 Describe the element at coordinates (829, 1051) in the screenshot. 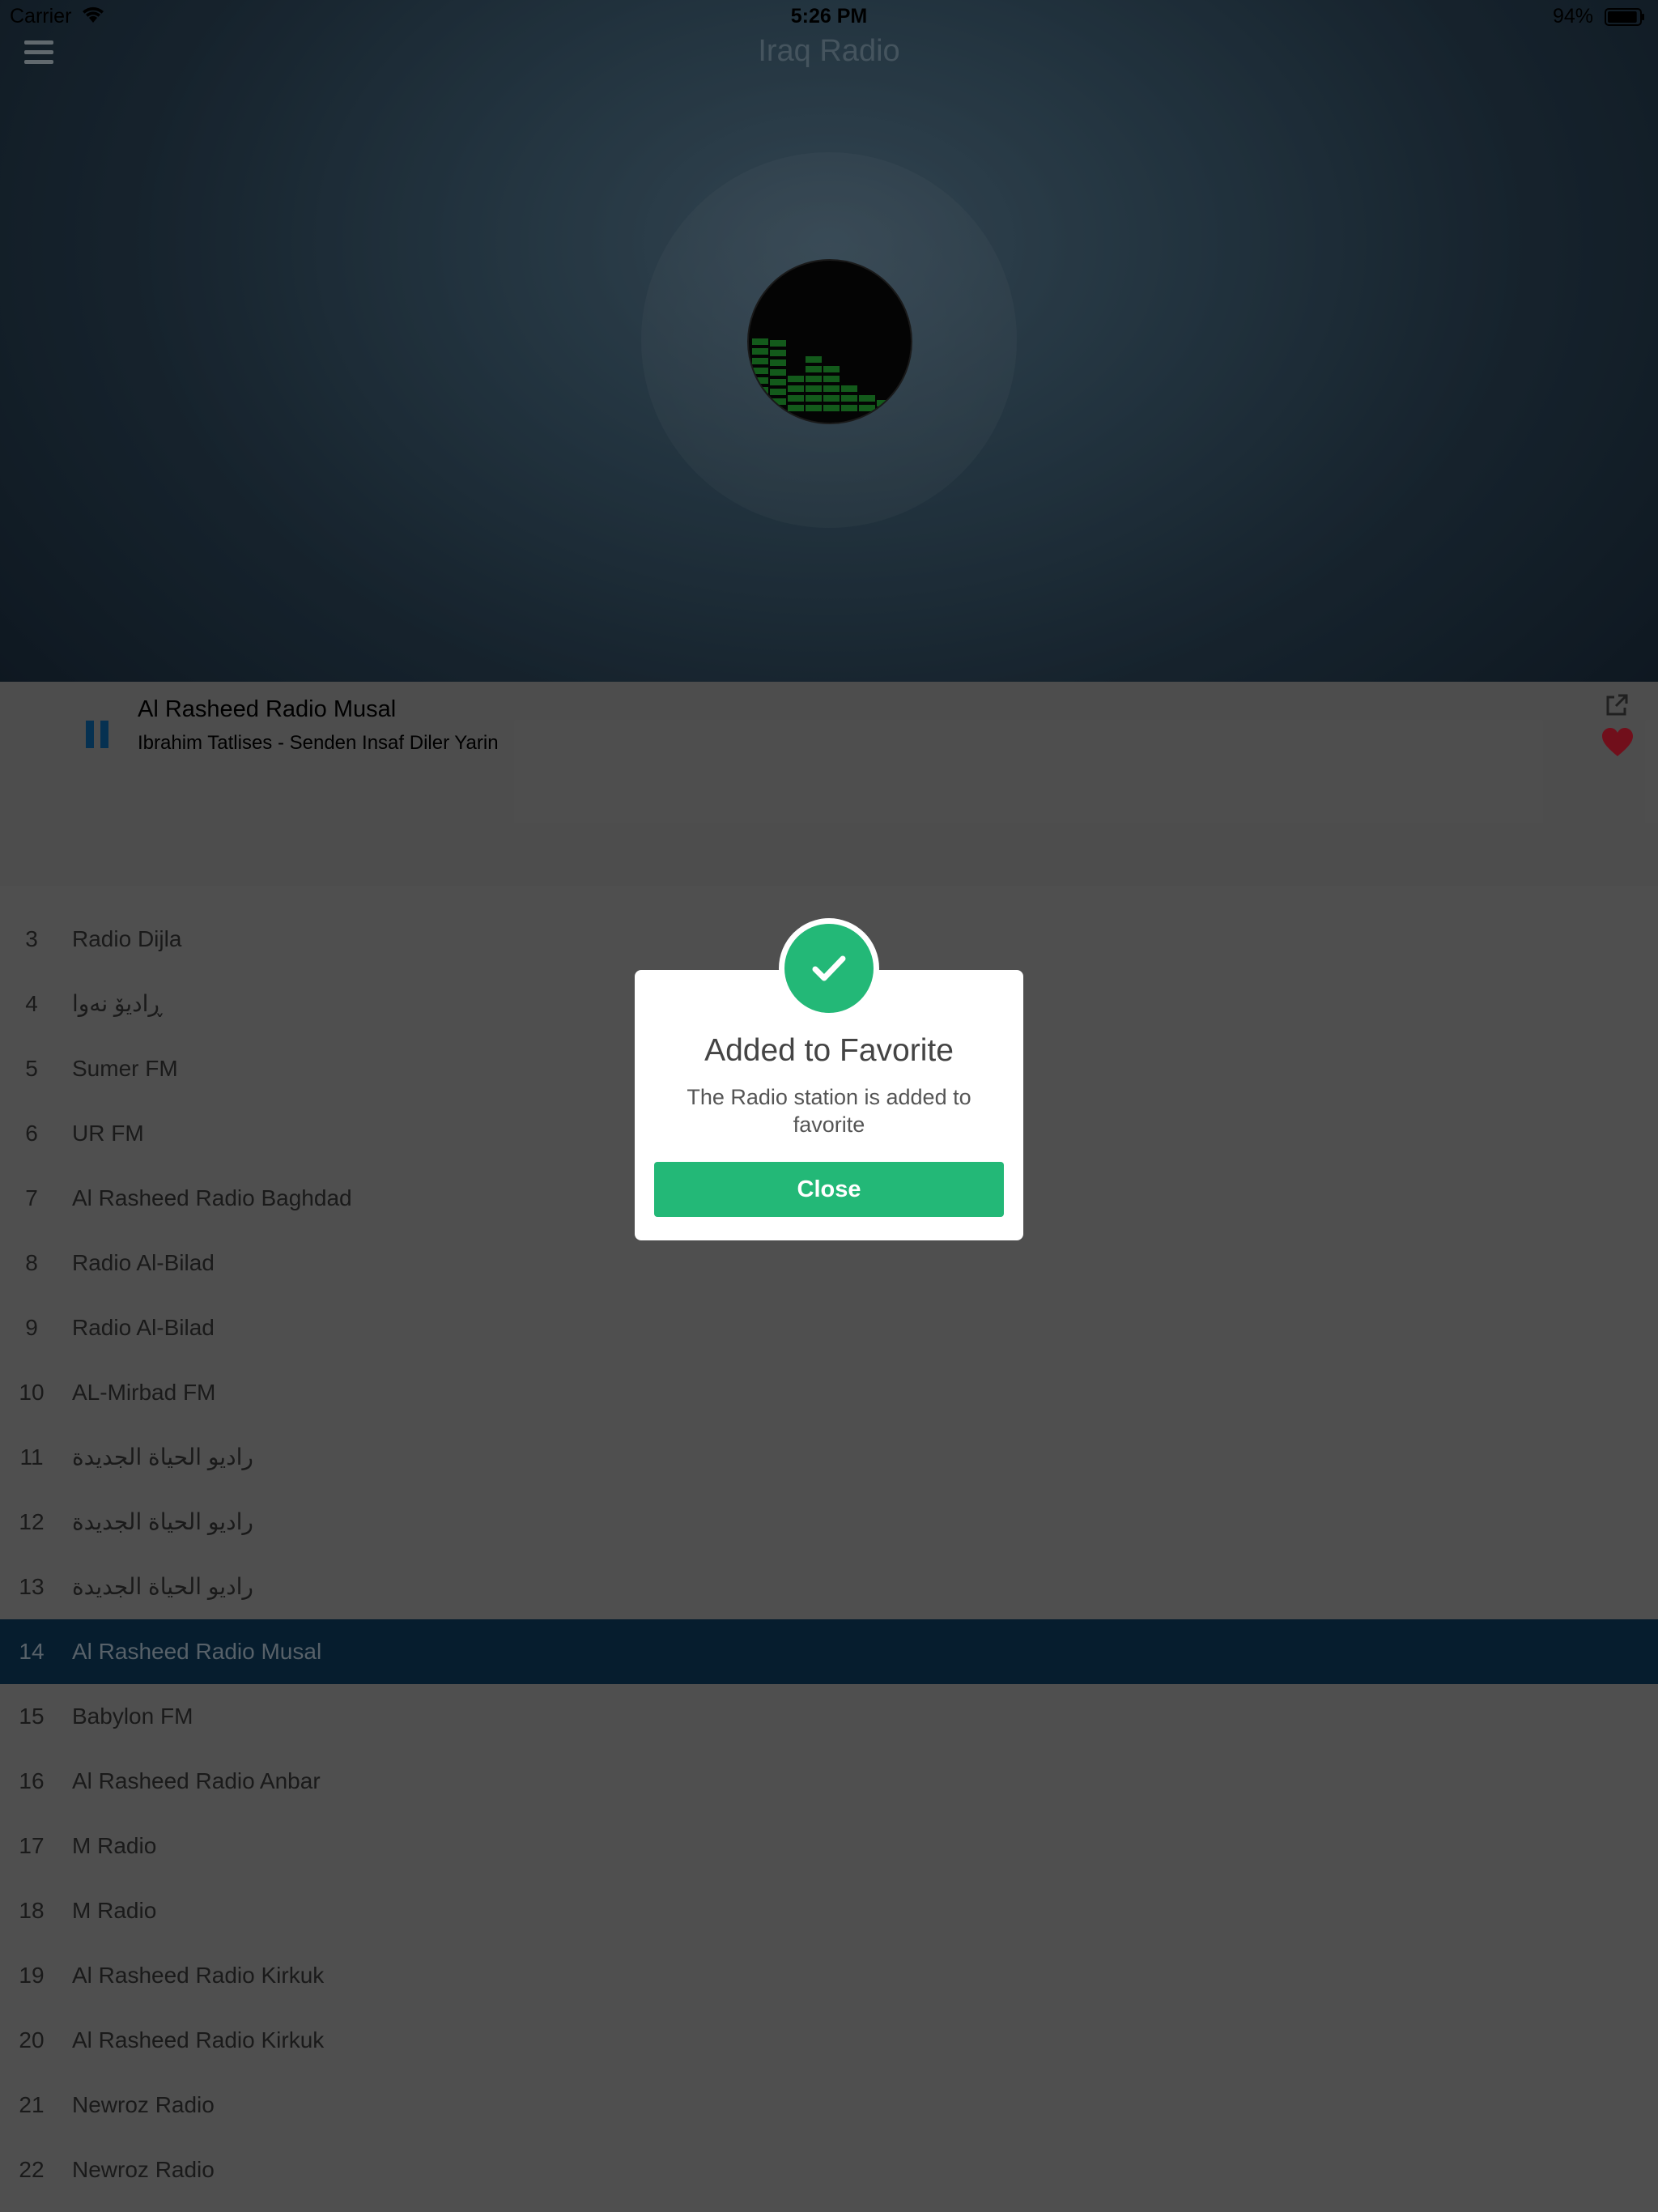

I see `dialog-title: Added to Favorite` at that location.